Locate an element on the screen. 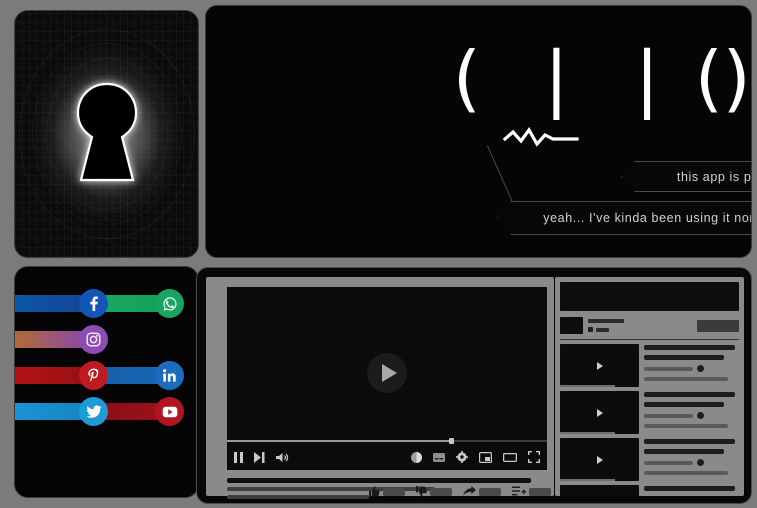  channel-avatar is located at coordinates (571, 325).